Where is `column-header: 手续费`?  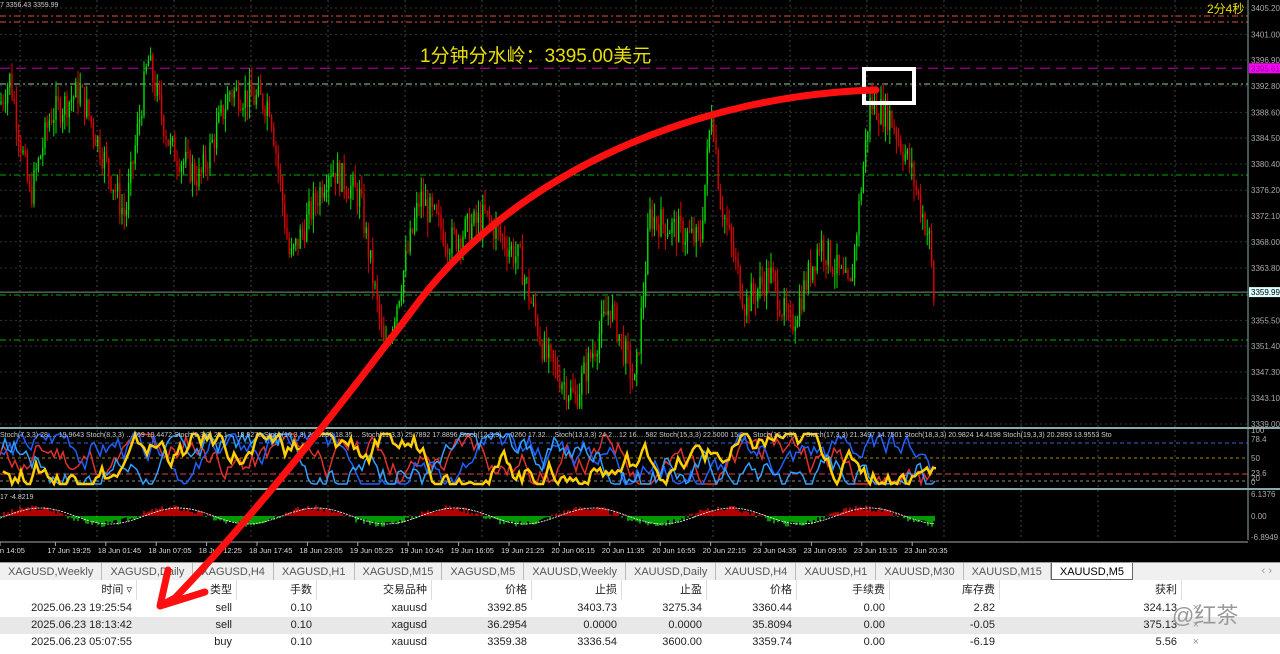
column-header: 手续费 is located at coordinates (843, 590).